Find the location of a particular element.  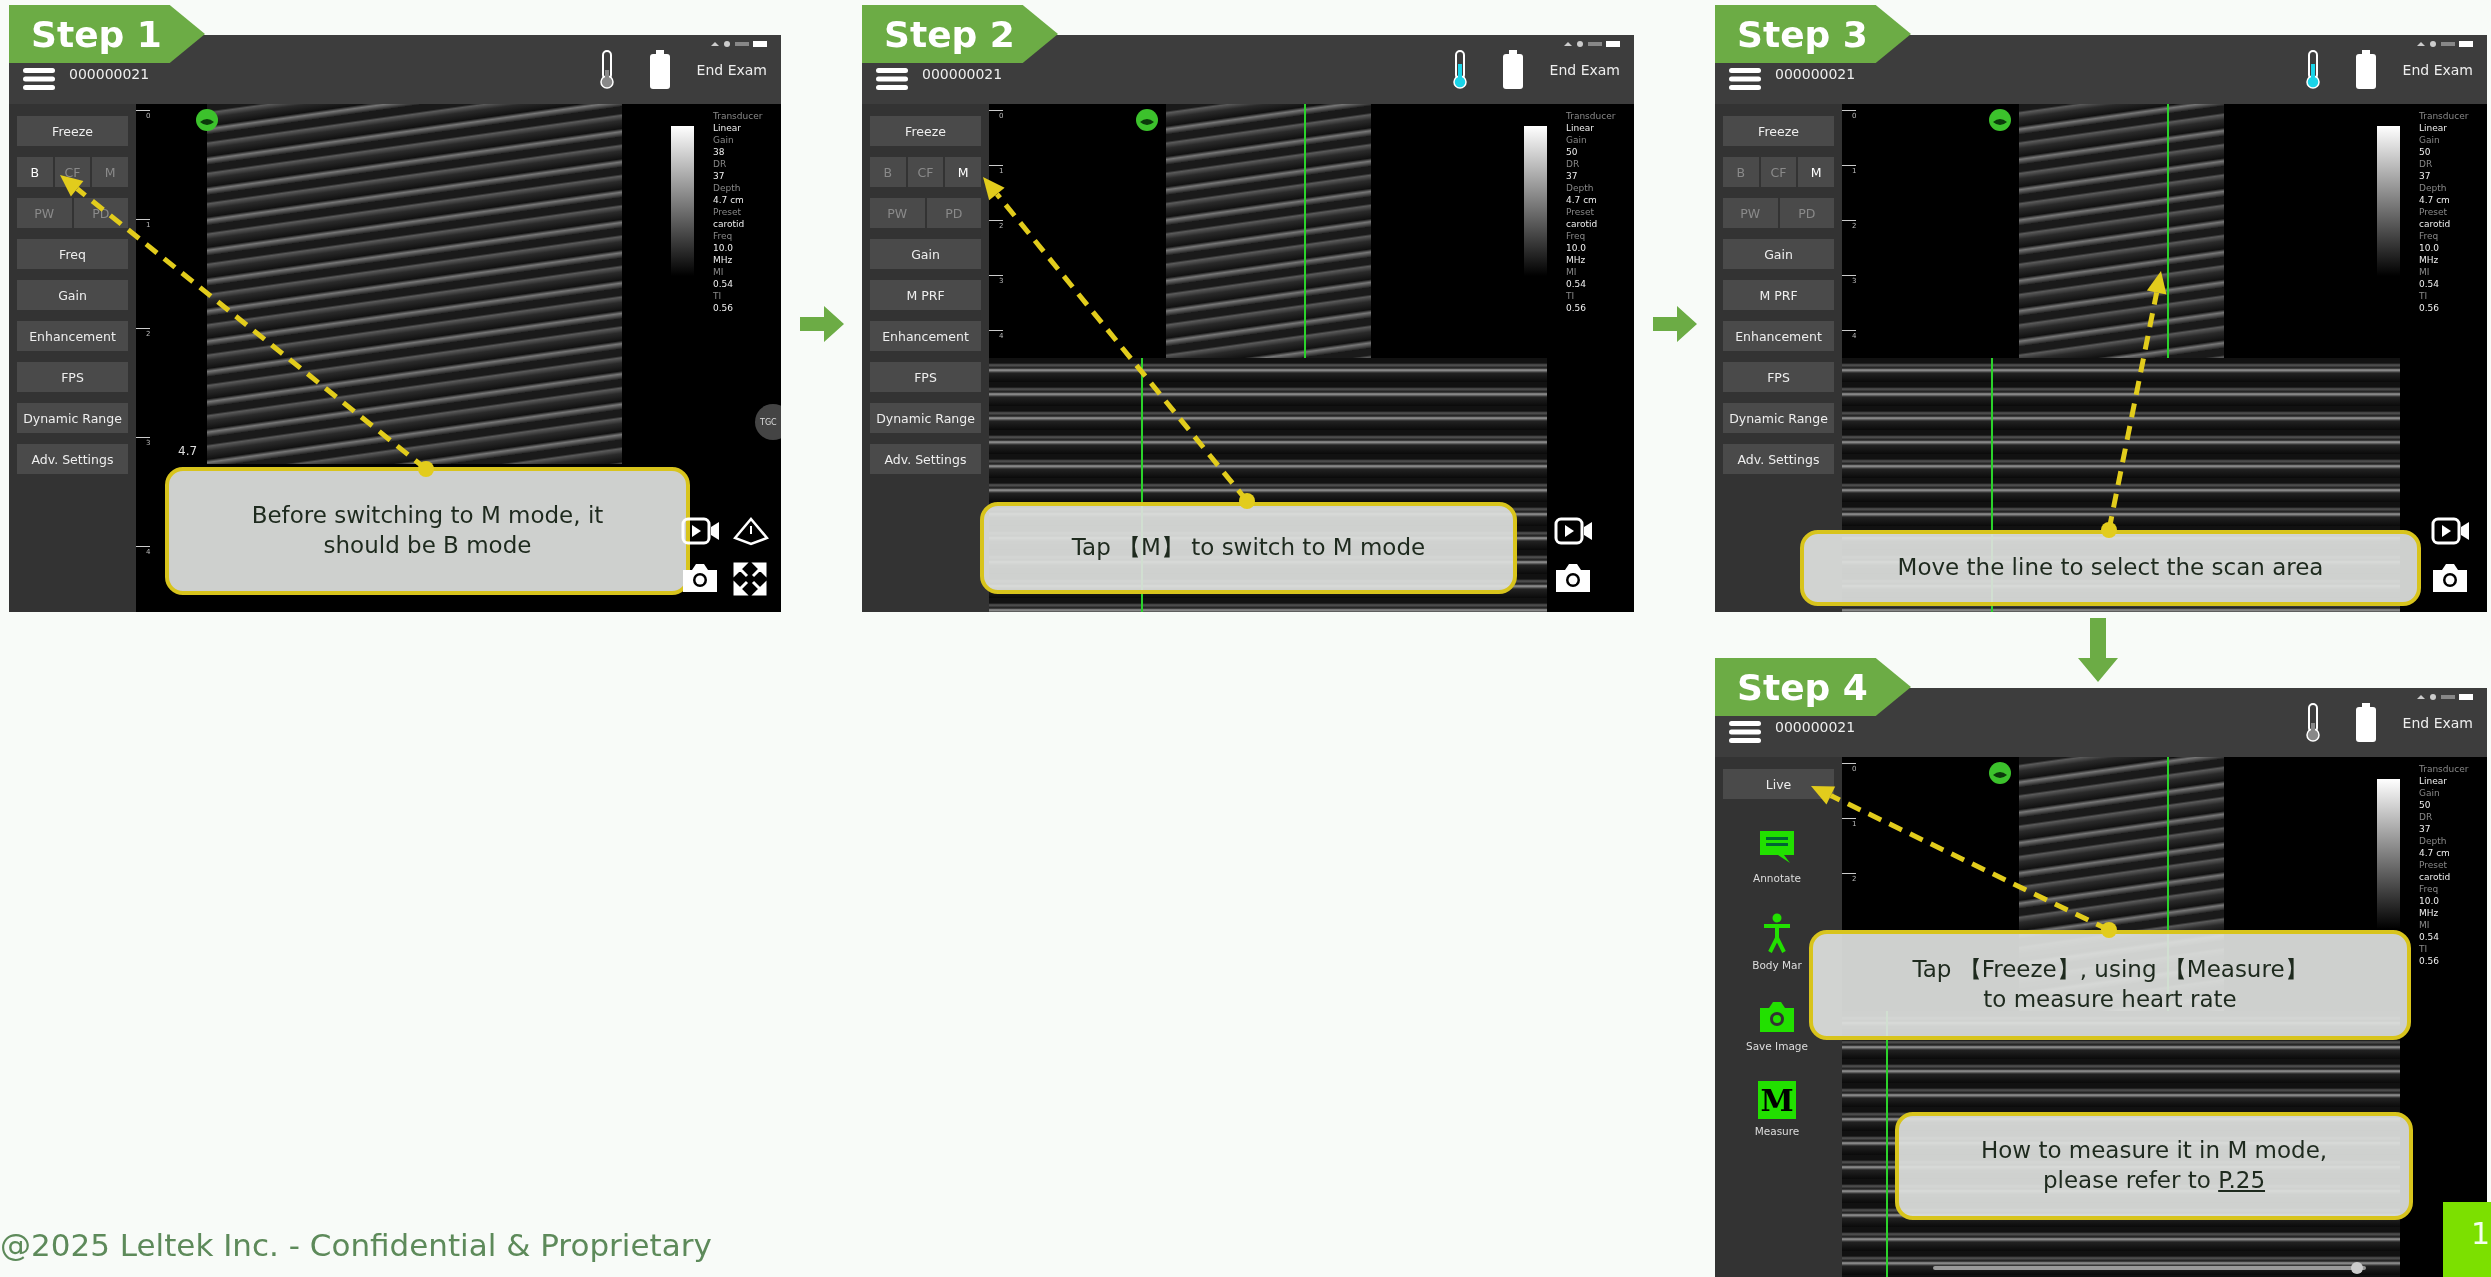

sidebar-button: Freq is located at coordinates (72, 254).